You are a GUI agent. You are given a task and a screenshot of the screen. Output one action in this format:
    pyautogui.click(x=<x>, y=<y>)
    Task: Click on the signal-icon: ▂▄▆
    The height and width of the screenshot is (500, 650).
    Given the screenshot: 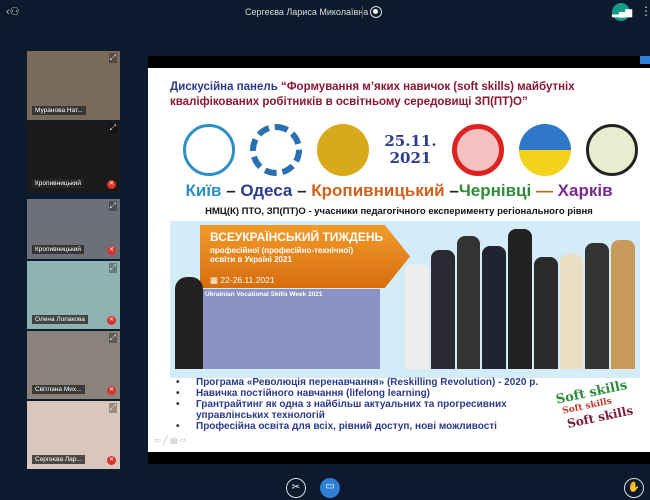 What is the action you would take?
    pyautogui.click(x=622, y=12)
    